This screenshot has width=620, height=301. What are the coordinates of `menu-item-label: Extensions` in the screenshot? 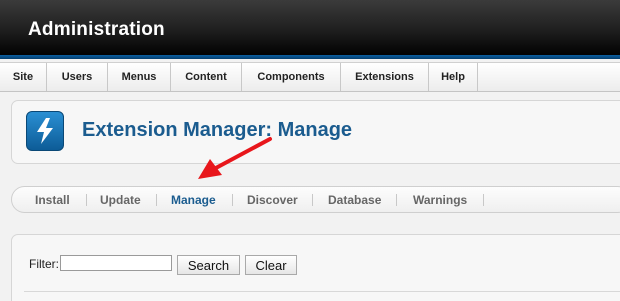 It's located at (384, 77).